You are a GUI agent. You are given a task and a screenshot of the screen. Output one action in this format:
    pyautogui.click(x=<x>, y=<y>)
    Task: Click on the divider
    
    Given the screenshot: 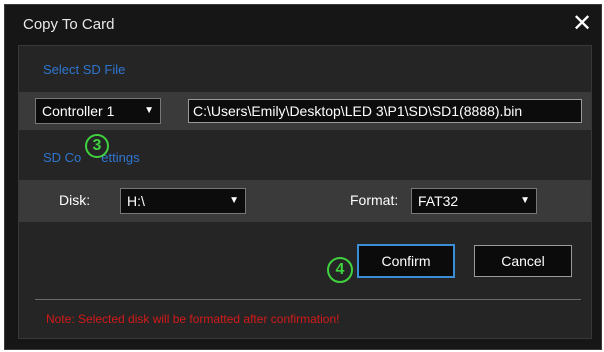 What is the action you would take?
    pyautogui.click(x=308, y=299)
    